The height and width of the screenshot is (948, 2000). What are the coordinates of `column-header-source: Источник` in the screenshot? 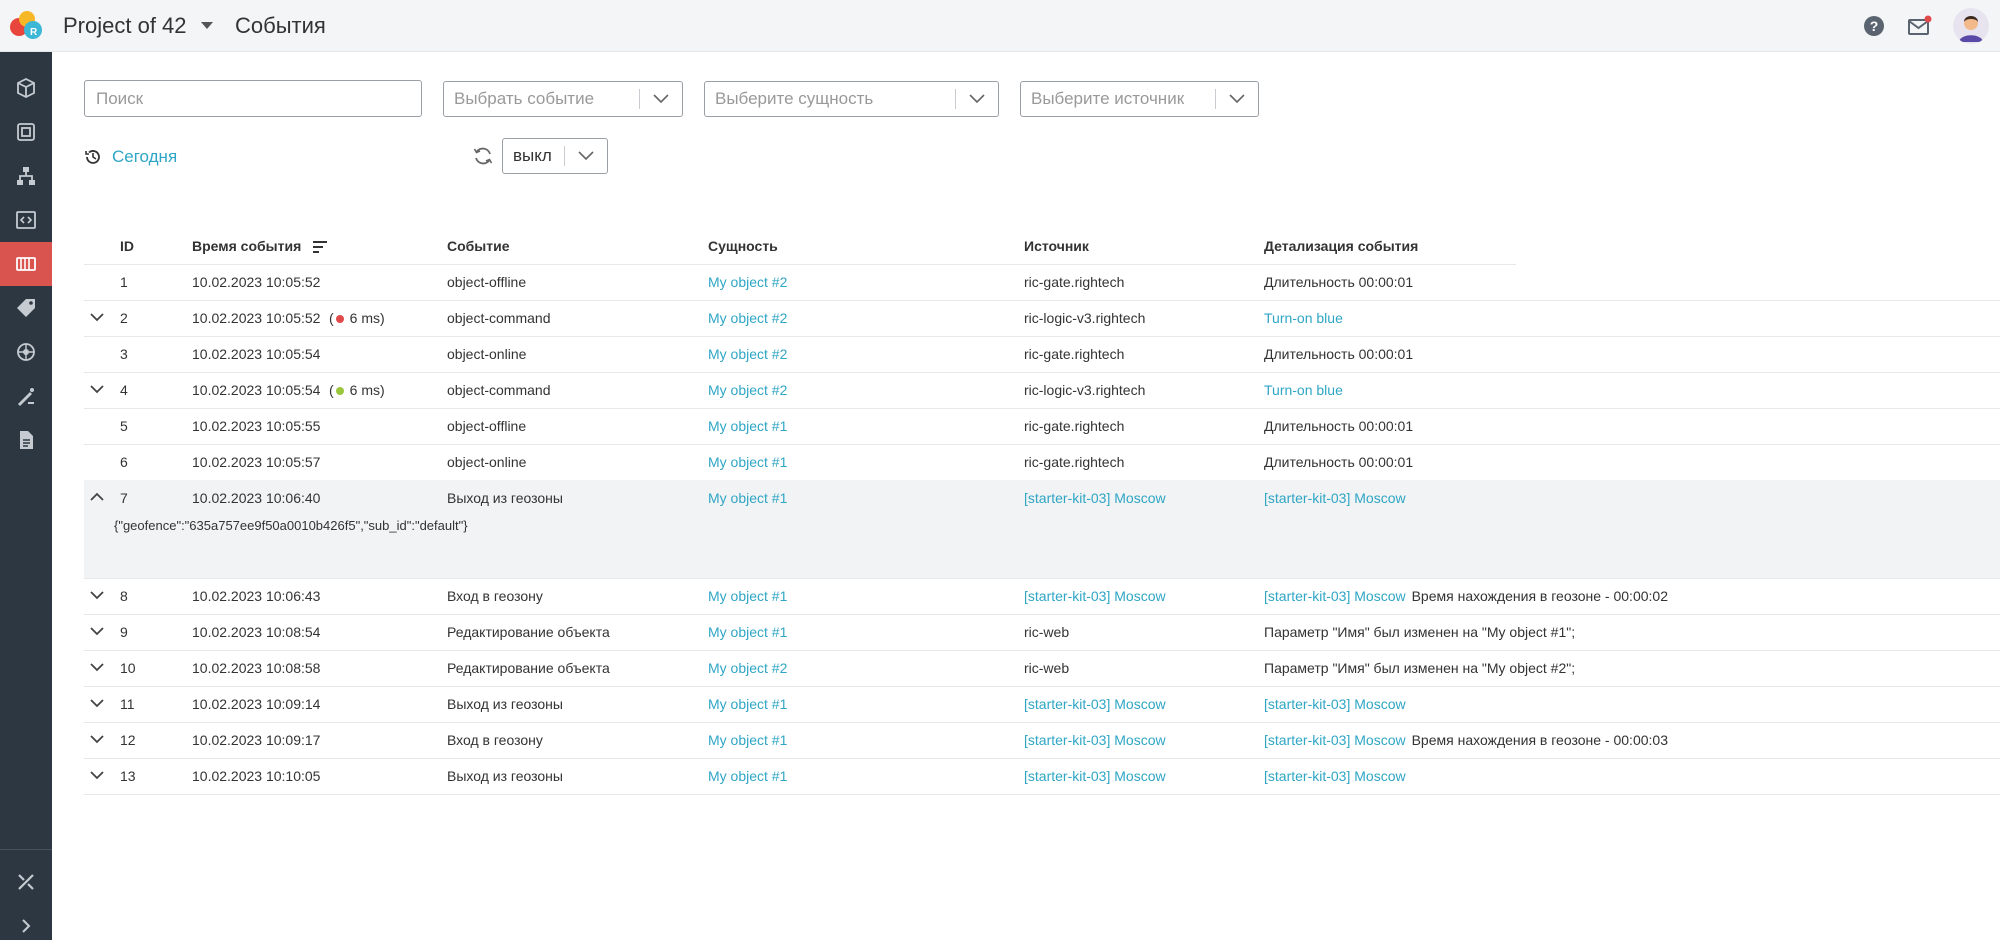 It's located at (1056, 246).